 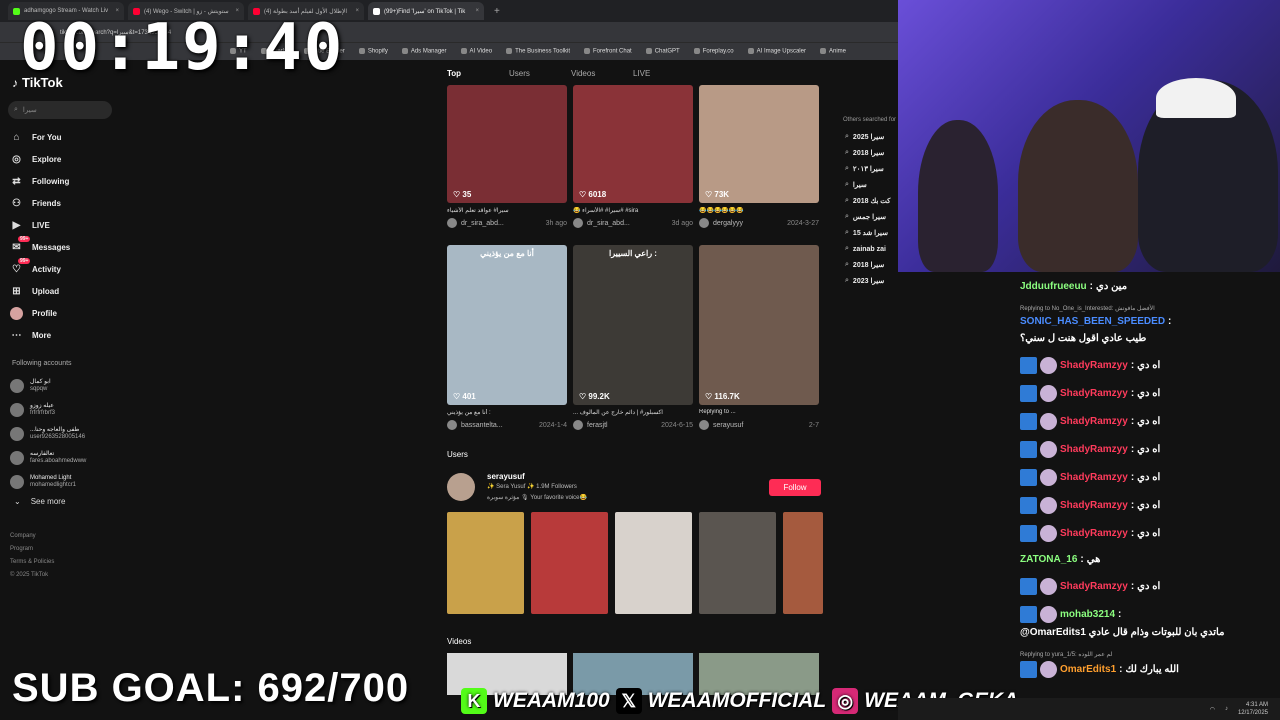 What do you see at coordinates (507, 144) in the screenshot?
I see `video-thumbnail: ♡ 35` at bounding box center [507, 144].